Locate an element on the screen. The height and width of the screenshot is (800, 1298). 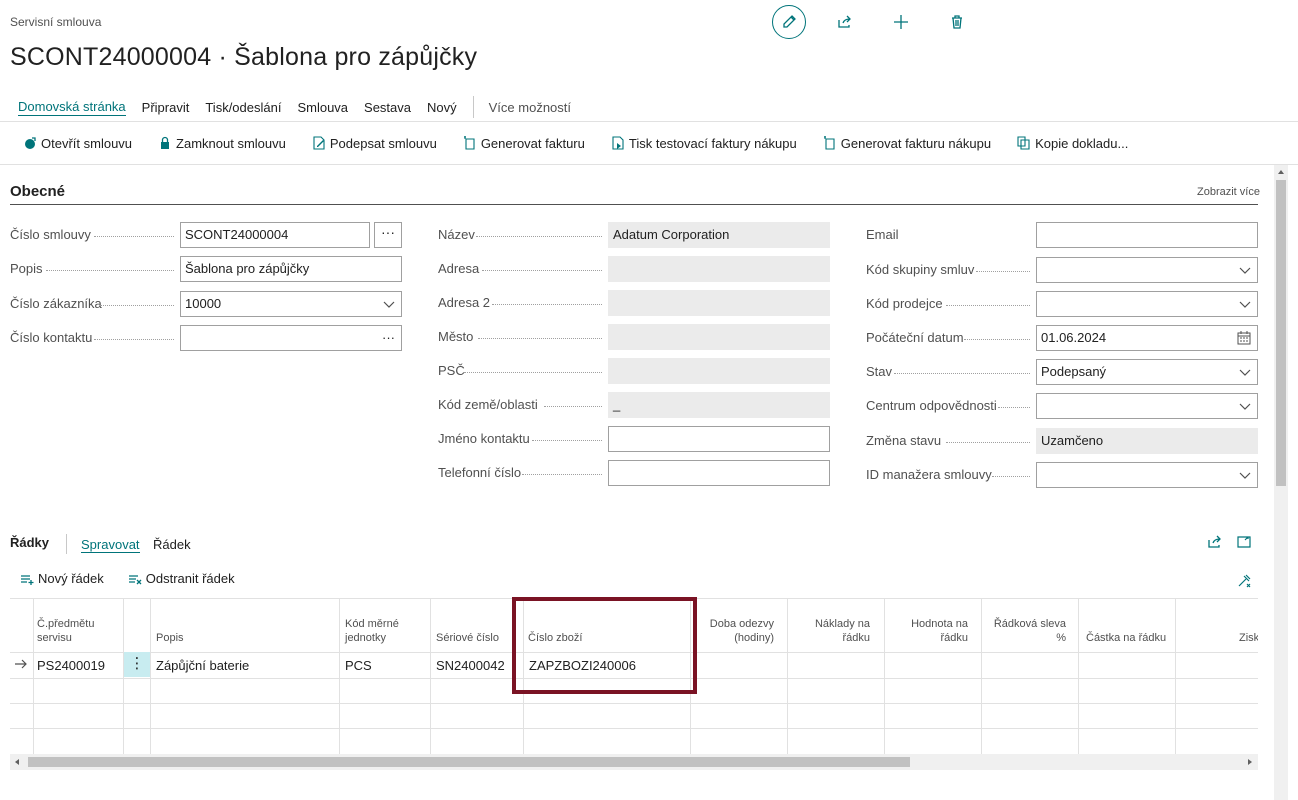
scroll-left-arrow-icon is located at coordinates (17, 762).